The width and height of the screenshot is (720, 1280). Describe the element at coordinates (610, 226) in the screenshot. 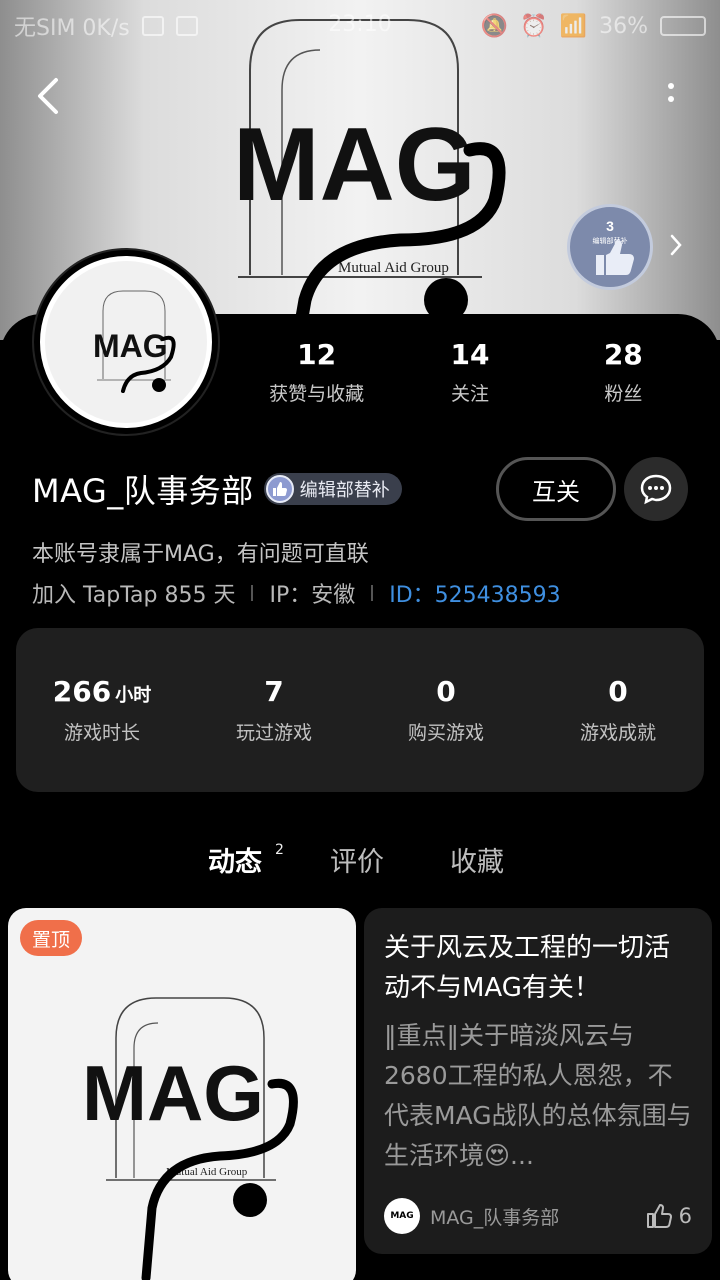

I see `svg-text: 3` at that location.